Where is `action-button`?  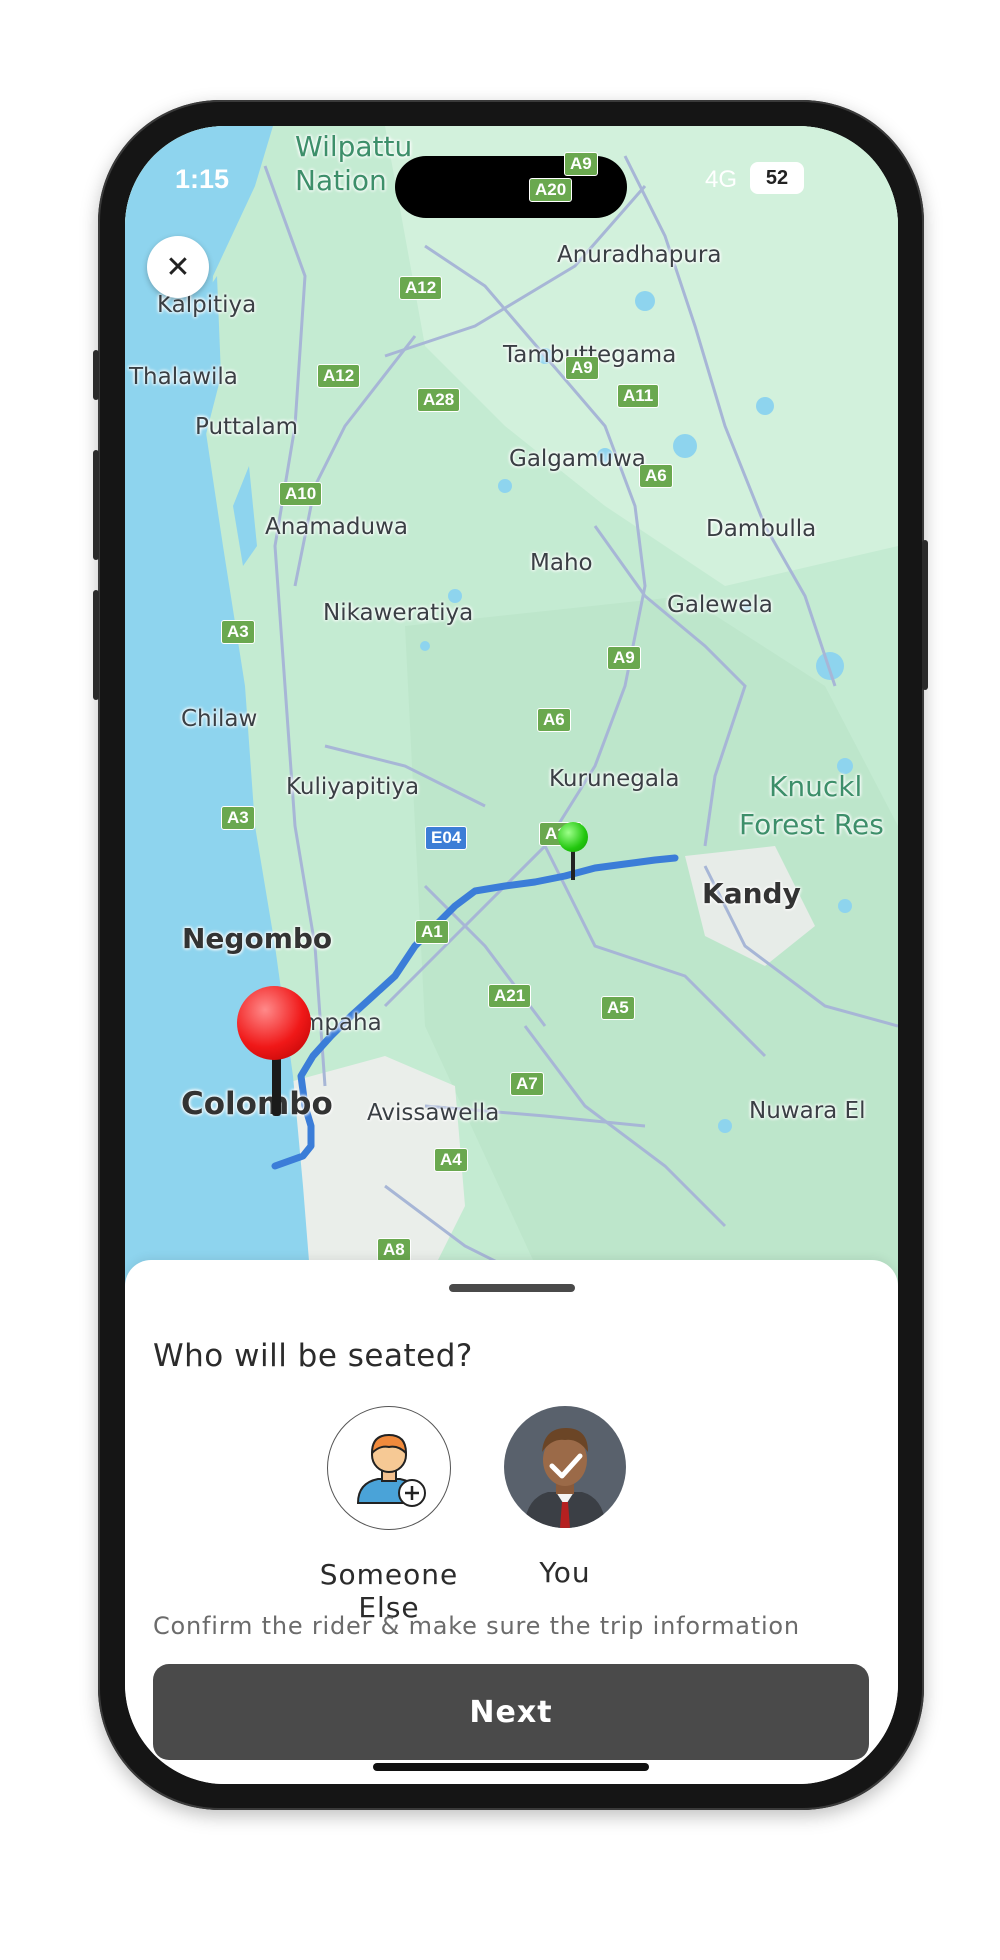
action-button is located at coordinates (96, 375).